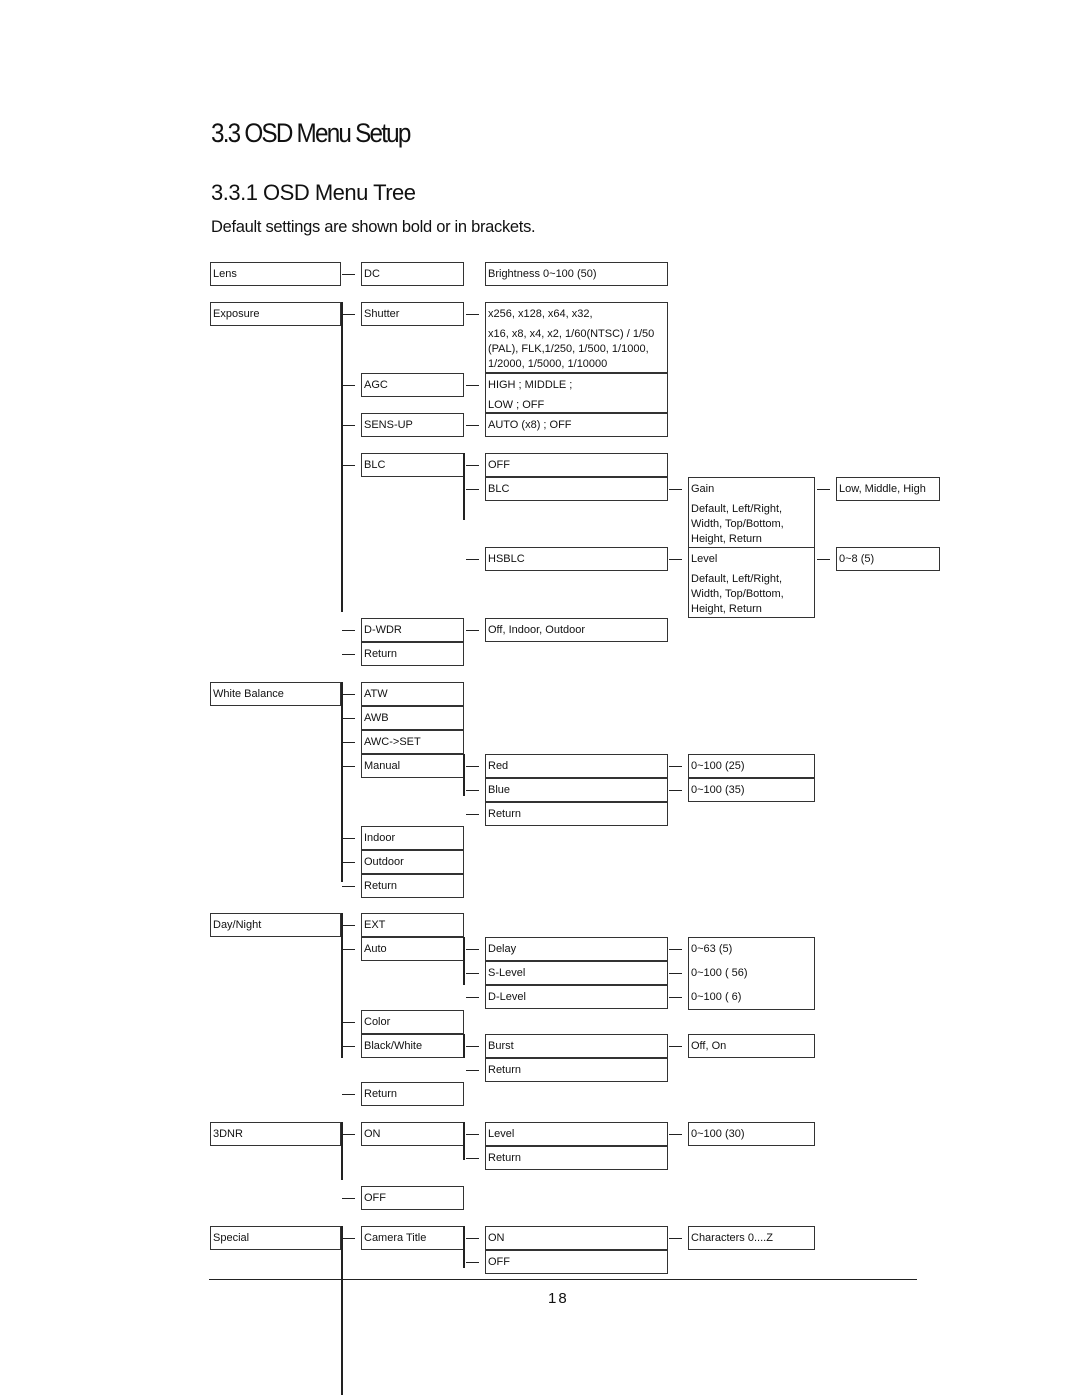  Describe the element at coordinates (751, 766) in the screenshot. I see `menu-item: 0~100 (25)` at that location.